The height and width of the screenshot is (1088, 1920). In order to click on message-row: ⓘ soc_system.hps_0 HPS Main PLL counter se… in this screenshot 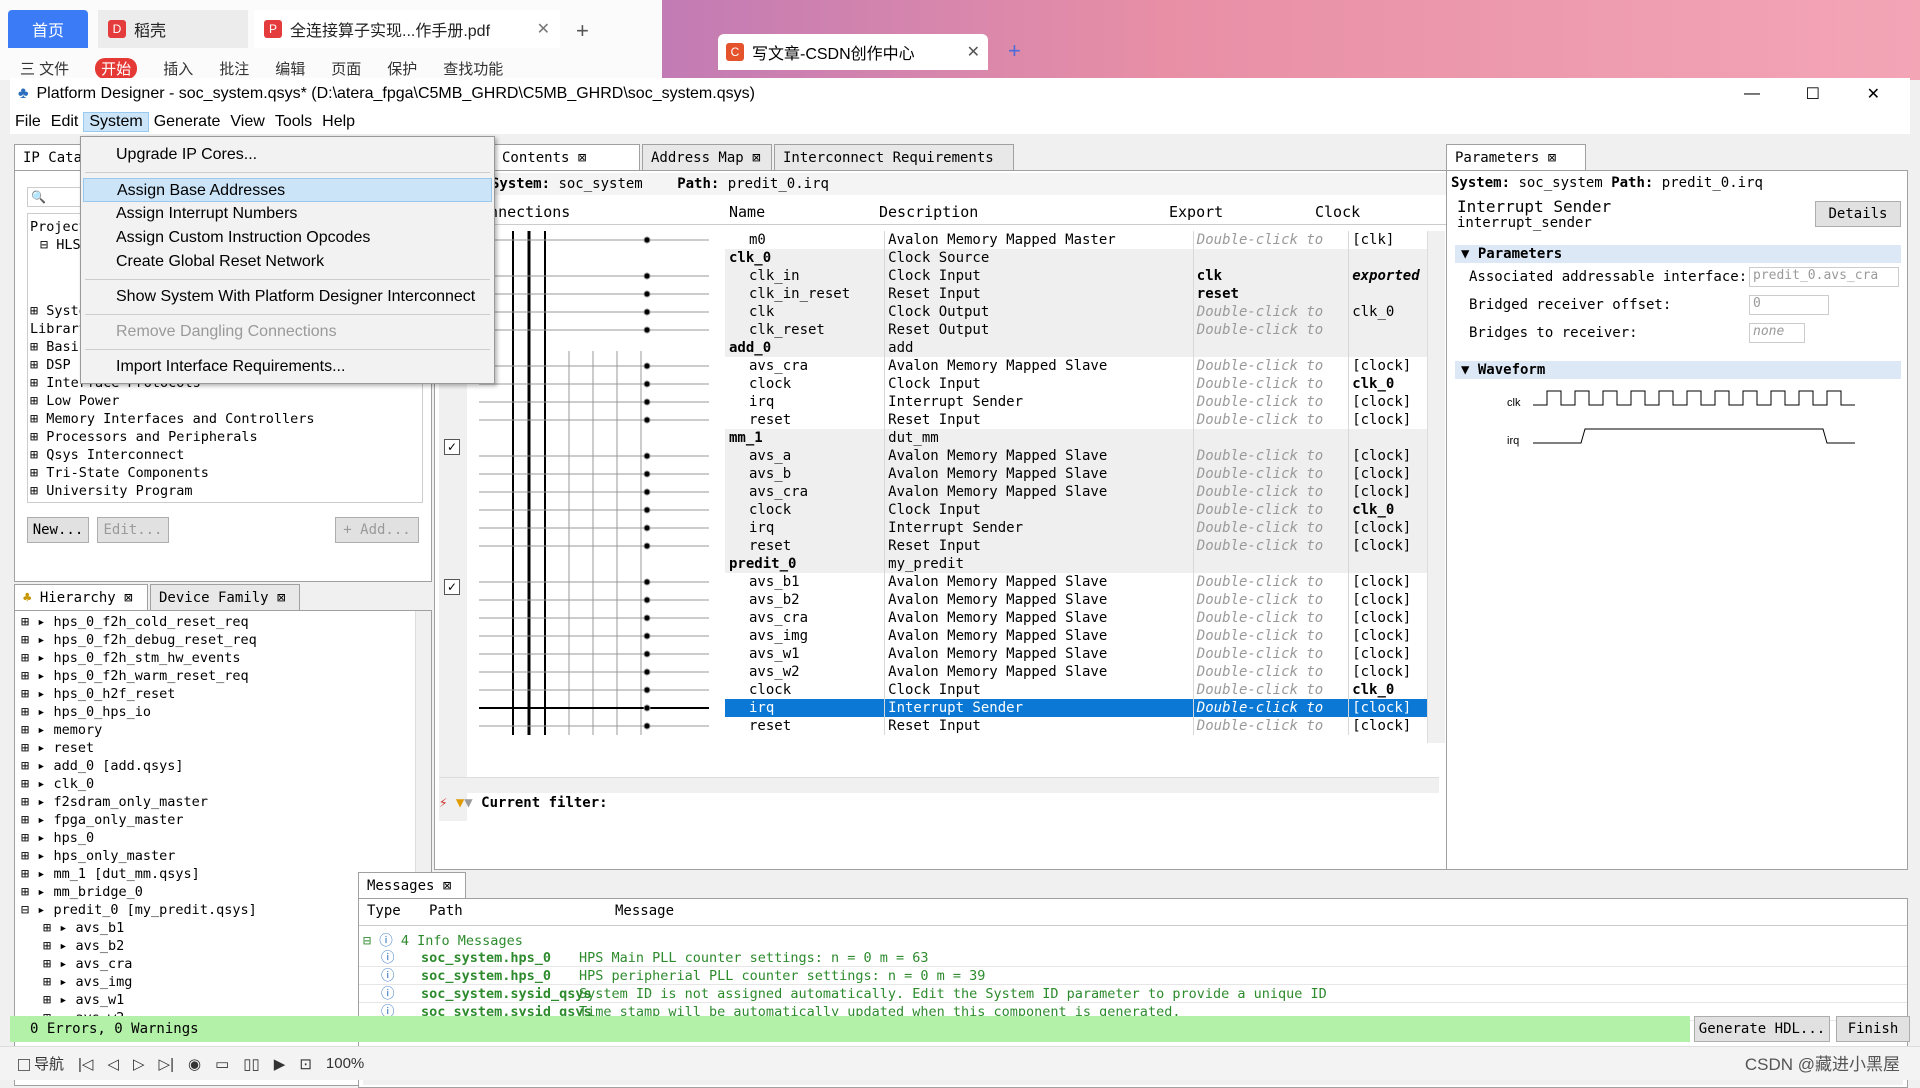, I will do `click(1133, 958)`.